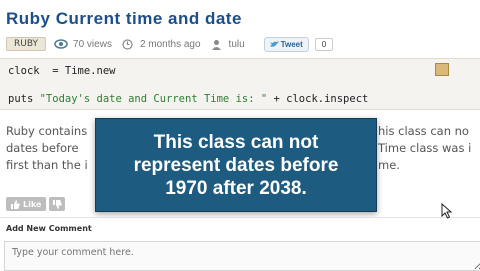 The width and height of the screenshot is (480, 271). Describe the element at coordinates (47, 131) in the screenshot. I see `body-line-1-left: Ruby contains` at that location.